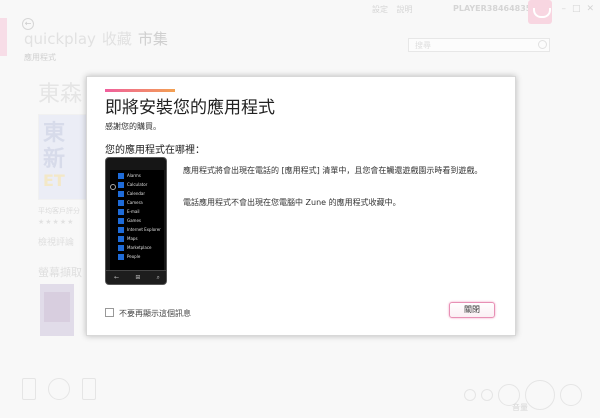  What do you see at coordinates (140, 203) in the screenshot?
I see `phone-app-item: Camera` at bounding box center [140, 203].